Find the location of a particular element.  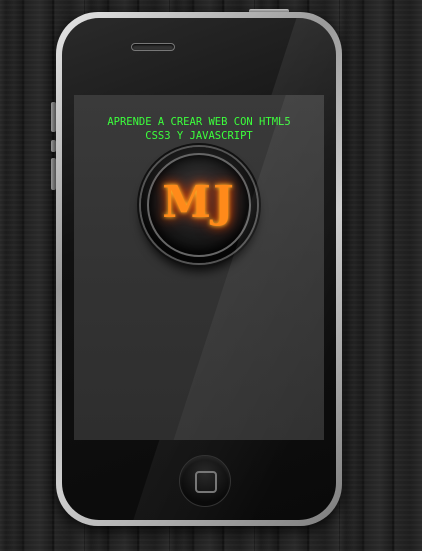

logo-text: MJ is located at coordinates (199, 202).